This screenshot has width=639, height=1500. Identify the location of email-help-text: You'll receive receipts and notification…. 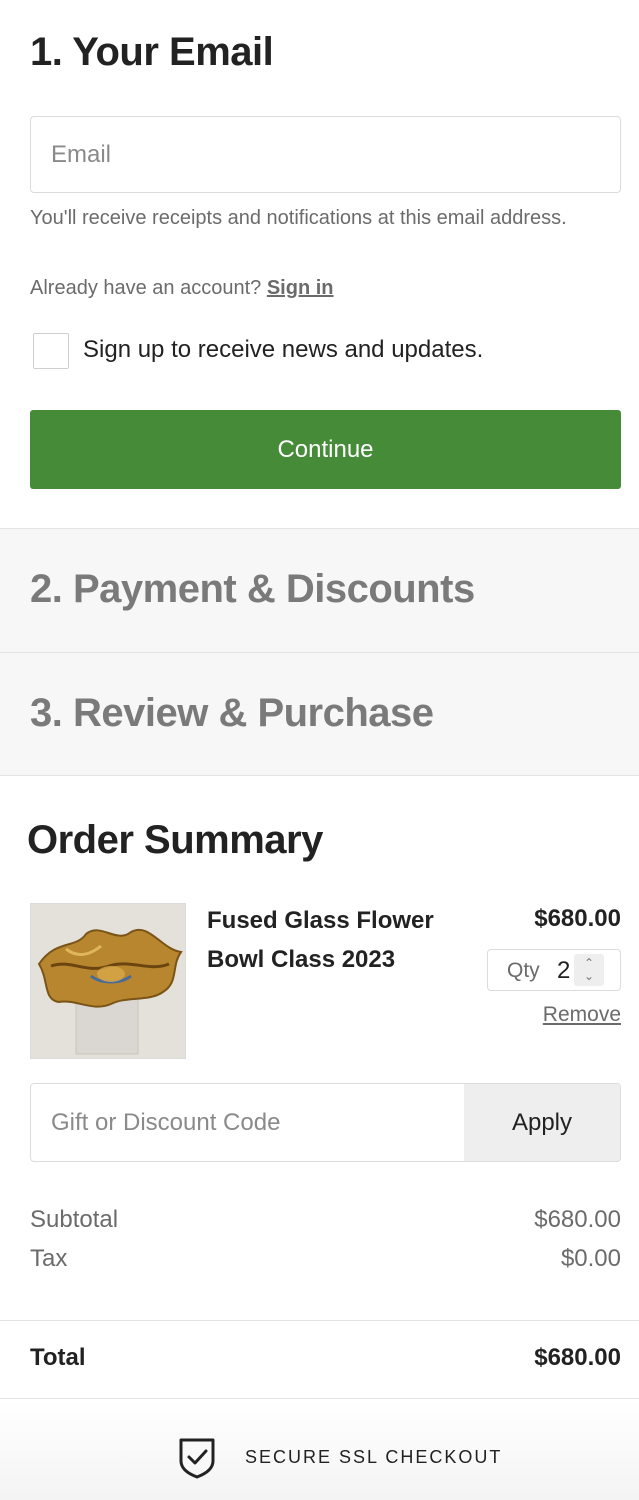
(298, 218).